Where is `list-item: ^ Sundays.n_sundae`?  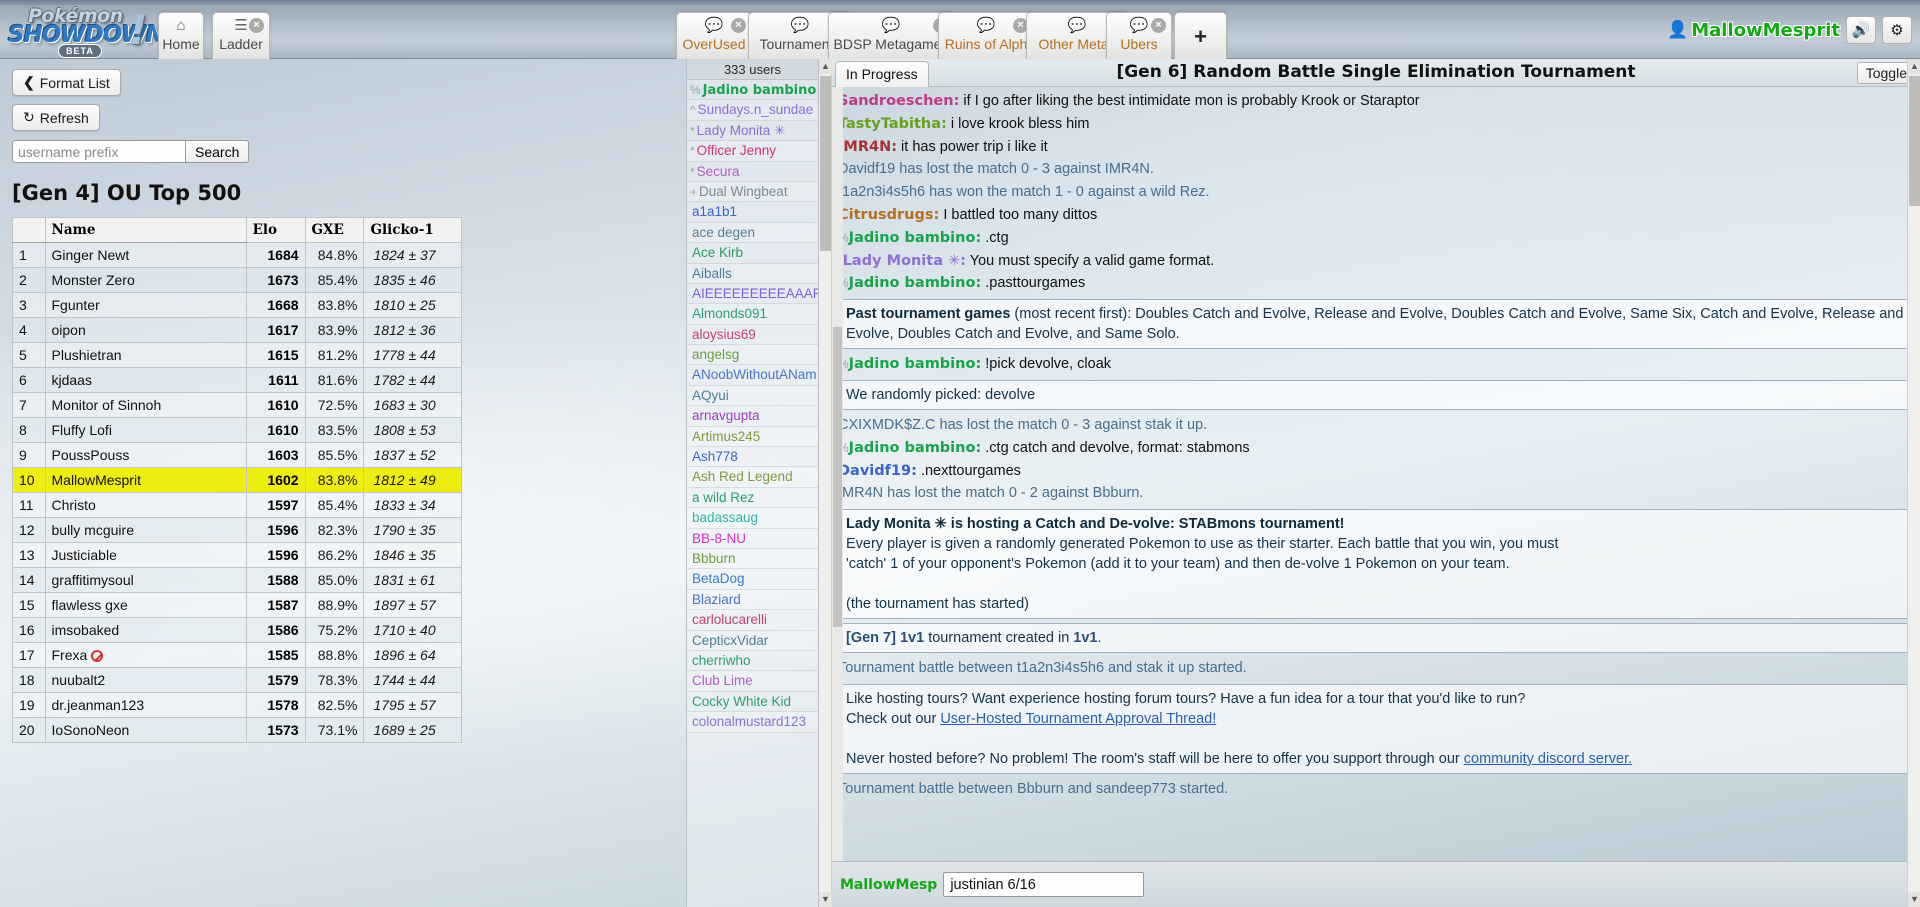
list-item: ^ Sundays.n_sundae is located at coordinates (752, 110).